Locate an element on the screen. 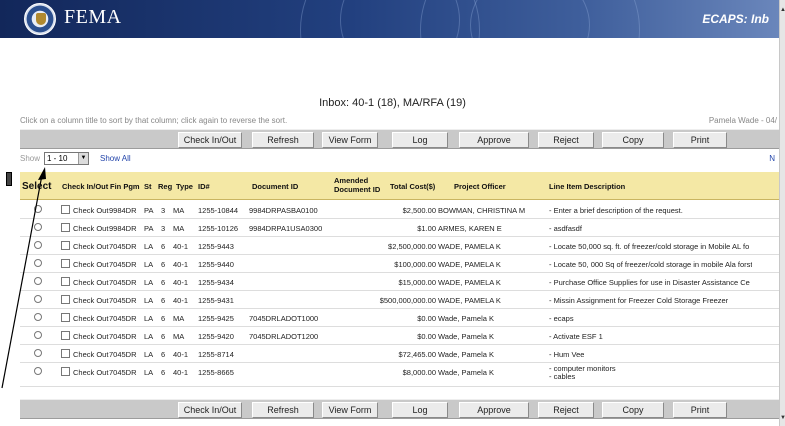  state-column-header: St is located at coordinates (148, 186).